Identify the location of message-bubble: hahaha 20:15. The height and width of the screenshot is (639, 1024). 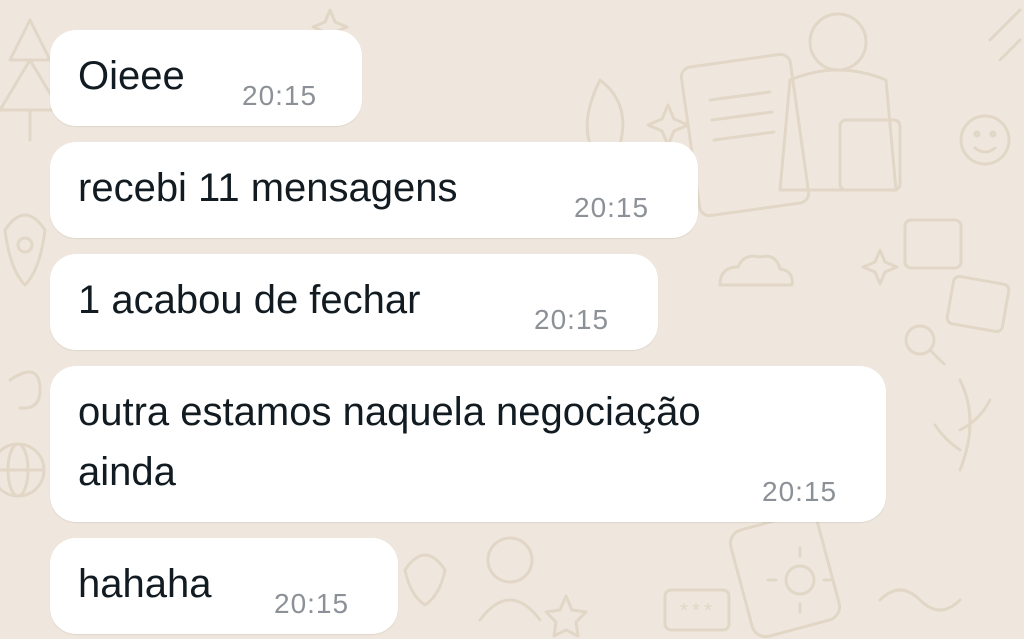
(224, 586).